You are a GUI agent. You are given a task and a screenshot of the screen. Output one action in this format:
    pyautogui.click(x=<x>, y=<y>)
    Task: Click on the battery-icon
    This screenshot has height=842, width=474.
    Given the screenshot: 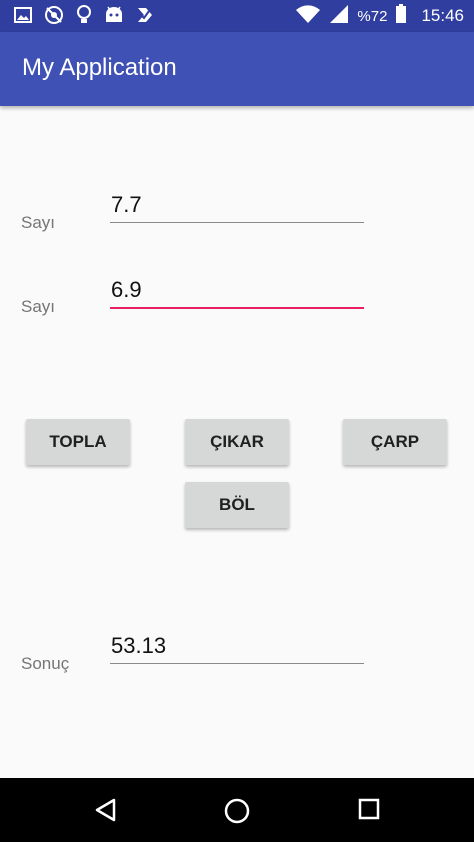 What is the action you would take?
    pyautogui.click(x=401, y=16)
    